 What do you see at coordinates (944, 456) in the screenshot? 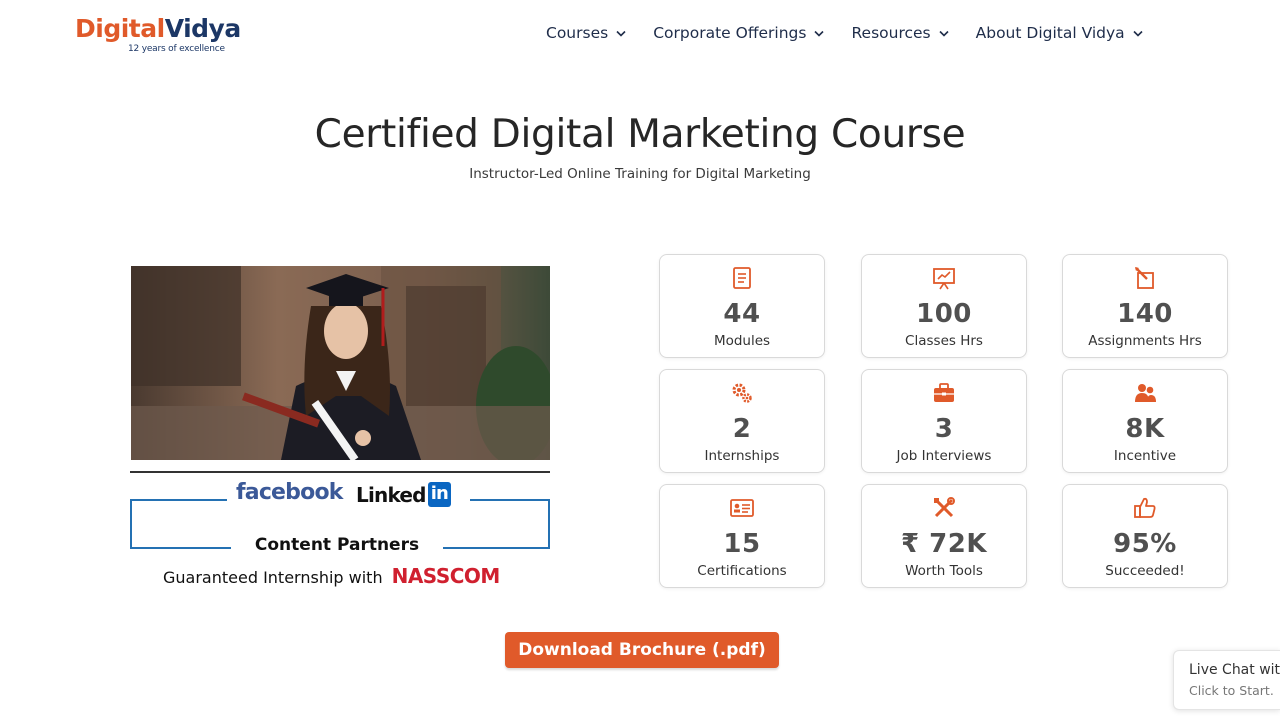
I see `stat-label: Job Interviews` at bounding box center [944, 456].